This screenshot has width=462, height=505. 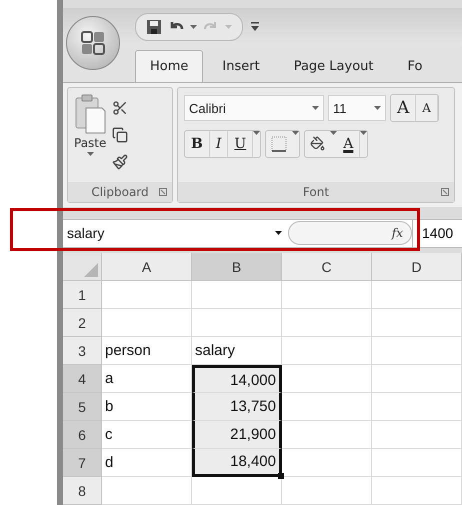 I want to click on name-box: salary, so click(x=175, y=233).